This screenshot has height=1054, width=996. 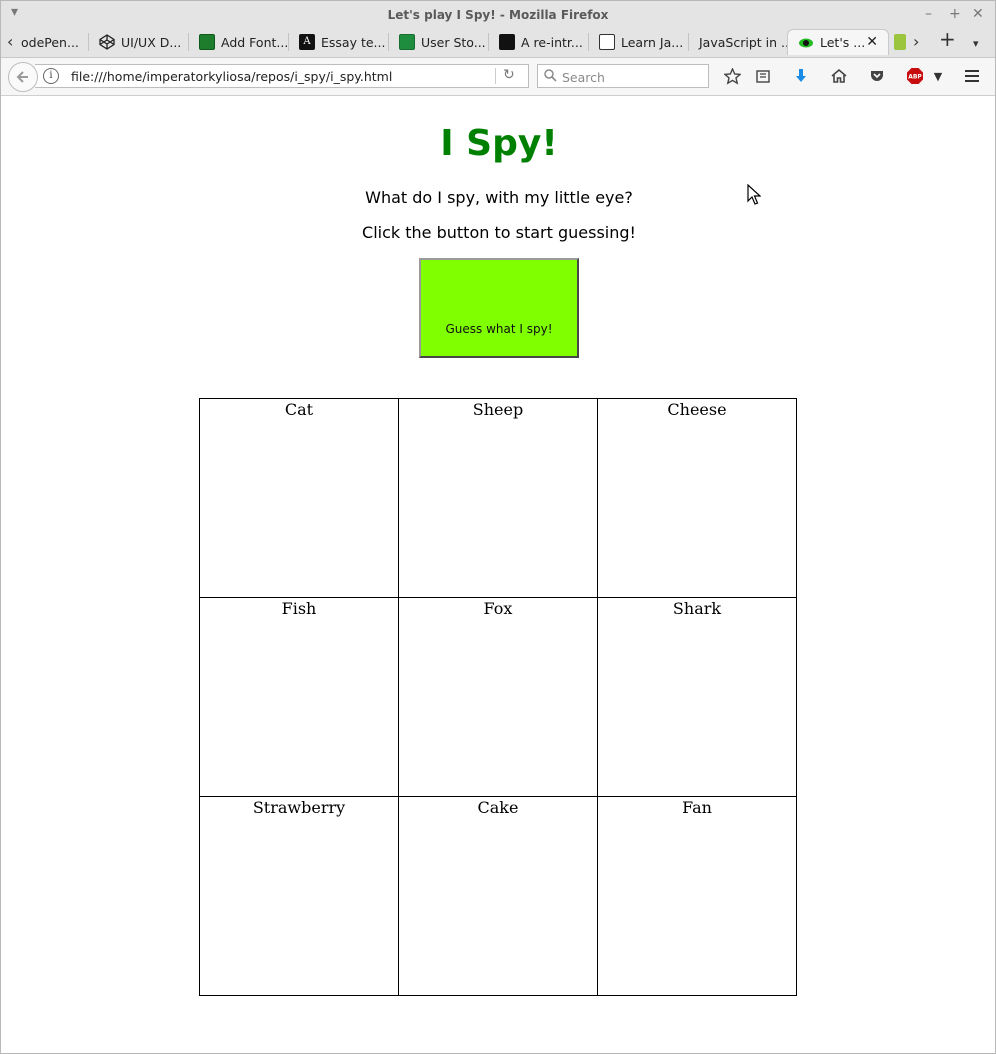 I want to click on back-button, so click(x=23, y=77).